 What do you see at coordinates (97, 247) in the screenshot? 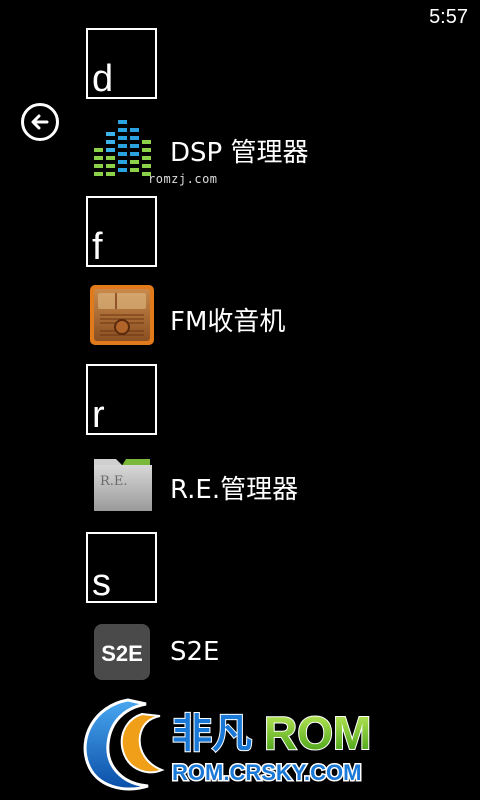
I see `letter-label: f` at bounding box center [97, 247].